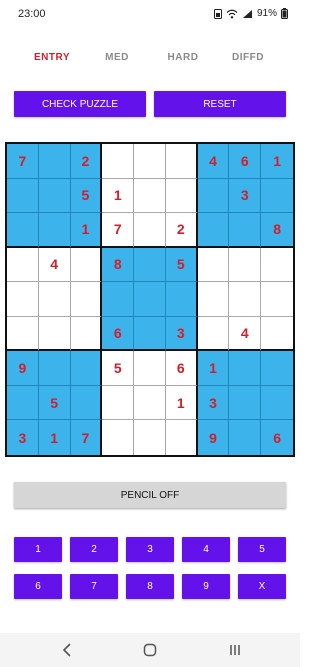 This screenshot has width=320, height=667. What do you see at coordinates (262, 549) in the screenshot?
I see `key-5: 5` at bounding box center [262, 549].